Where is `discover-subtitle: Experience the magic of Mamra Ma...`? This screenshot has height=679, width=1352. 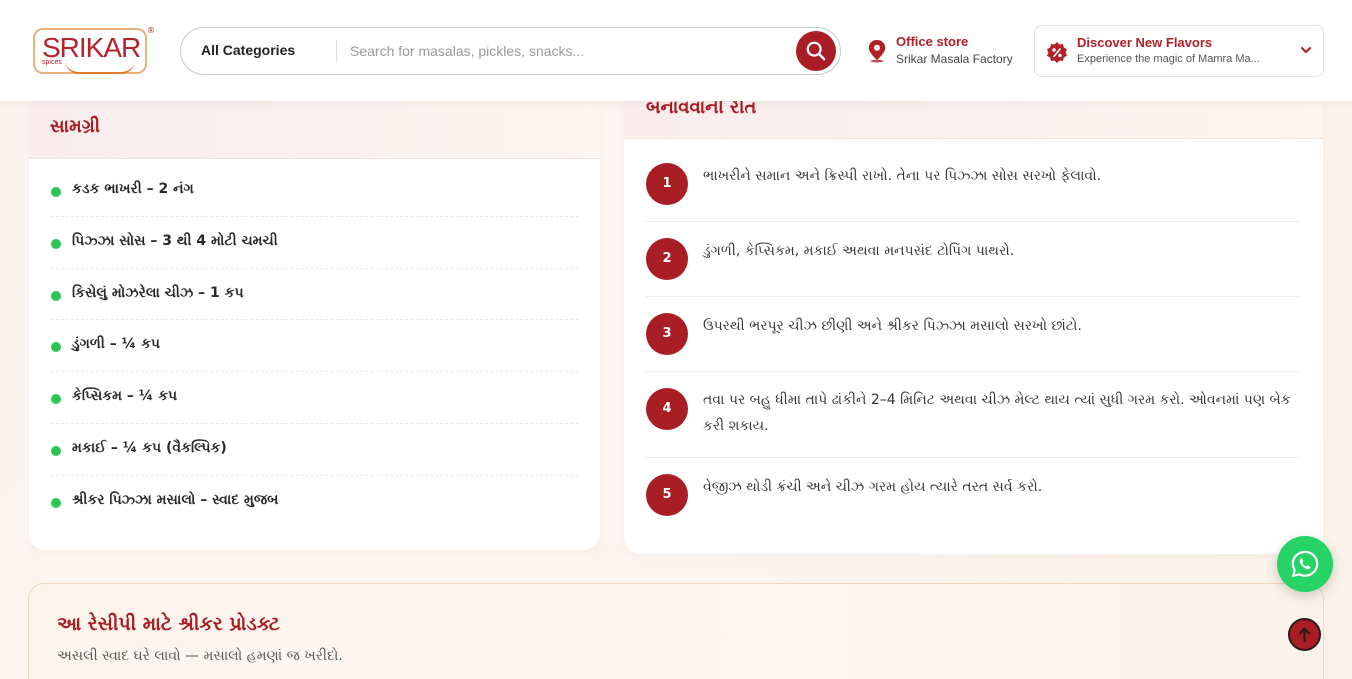 discover-subtitle: Experience the magic of Mamra Ma... is located at coordinates (1168, 59).